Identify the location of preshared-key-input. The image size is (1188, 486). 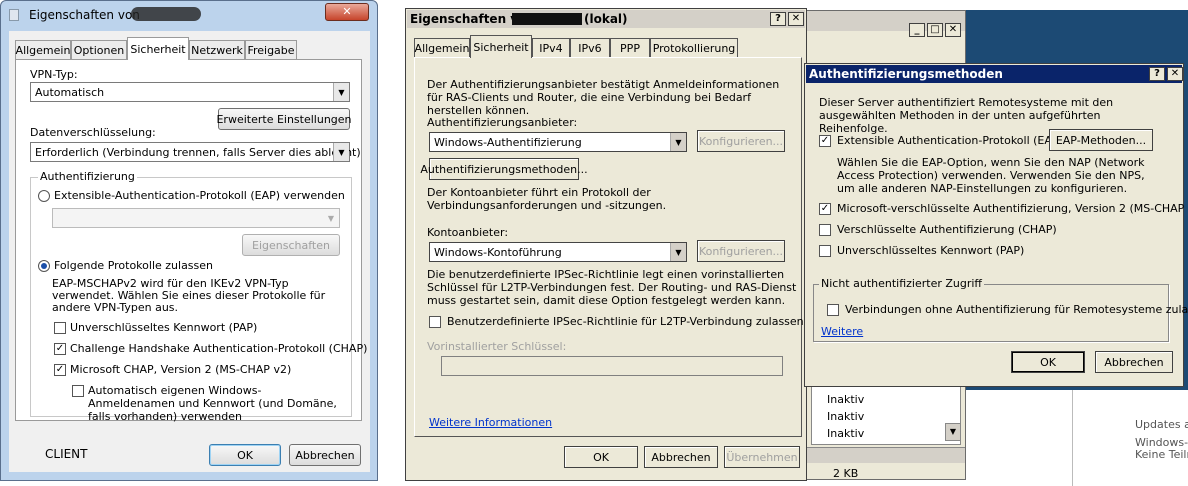
(612, 366).